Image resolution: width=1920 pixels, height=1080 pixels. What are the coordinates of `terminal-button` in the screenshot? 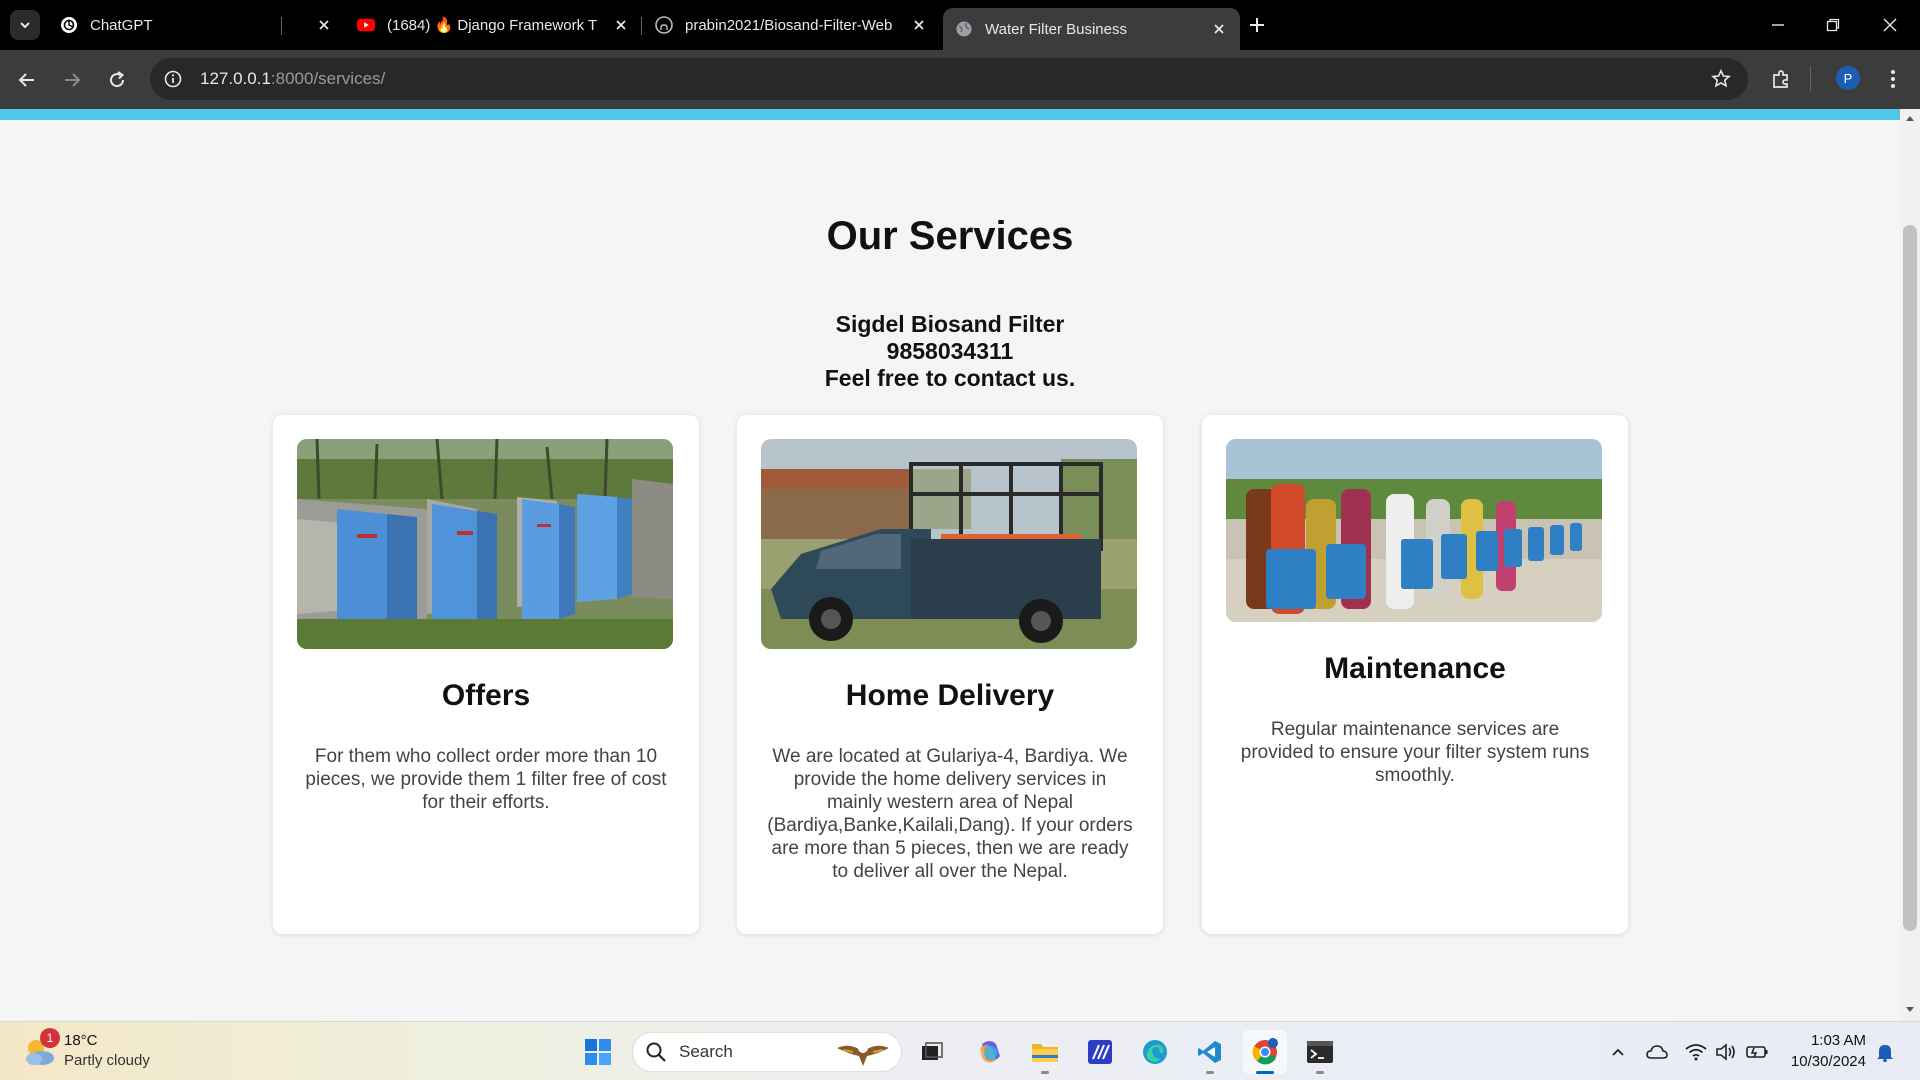 It's located at (1320, 1052).